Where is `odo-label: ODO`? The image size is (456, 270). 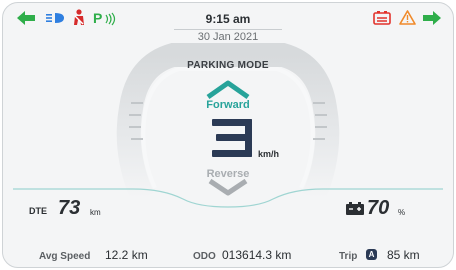 odo-label: ODO is located at coordinates (204, 256).